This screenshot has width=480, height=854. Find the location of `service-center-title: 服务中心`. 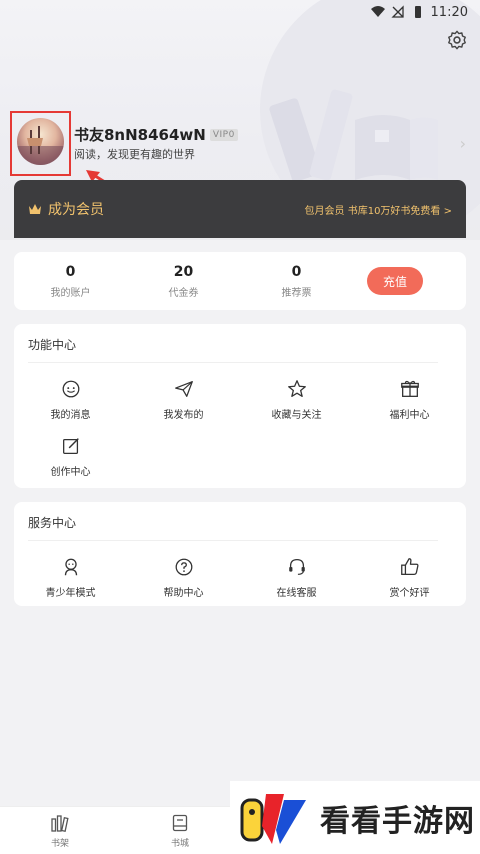

service-center-title: 服务中心 is located at coordinates (233, 521).